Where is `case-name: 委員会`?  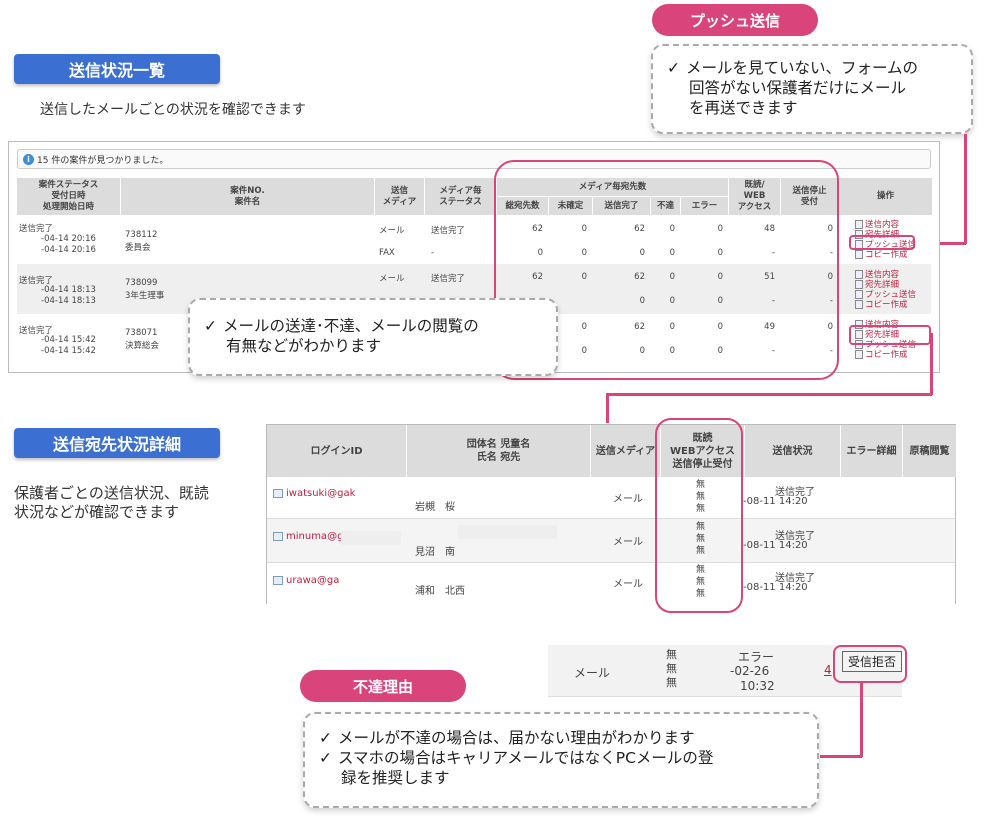
case-name: 委員会 is located at coordinates (138, 247).